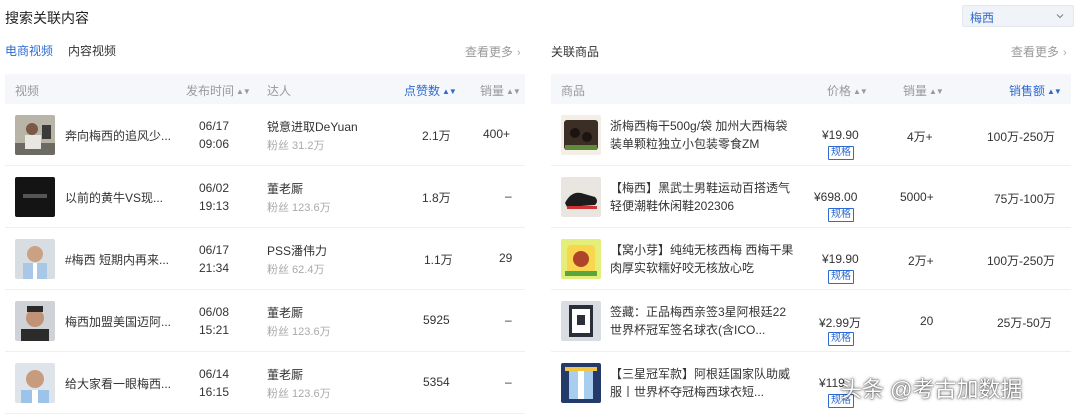 The width and height of the screenshot is (1080, 414). I want to click on product-price: ¥698.00, so click(836, 197).